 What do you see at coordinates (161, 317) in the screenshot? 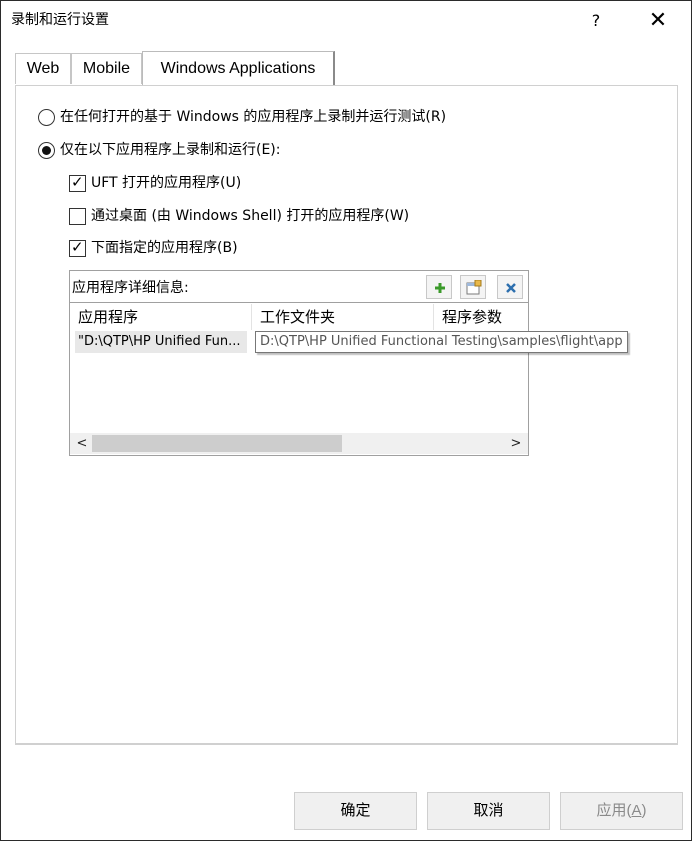
I see `column-header-application: 应用程序` at bounding box center [161, 317].